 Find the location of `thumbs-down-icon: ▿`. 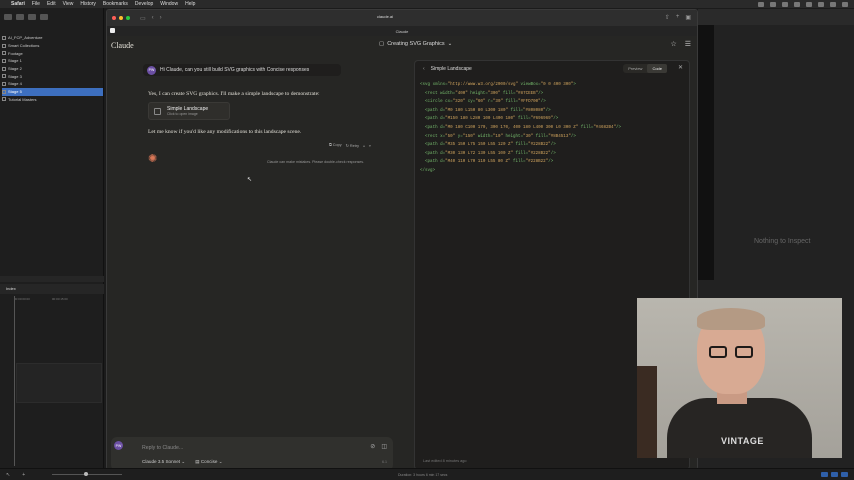

thumbs-down-icon: ▿ is located at coordinates (370, 145).